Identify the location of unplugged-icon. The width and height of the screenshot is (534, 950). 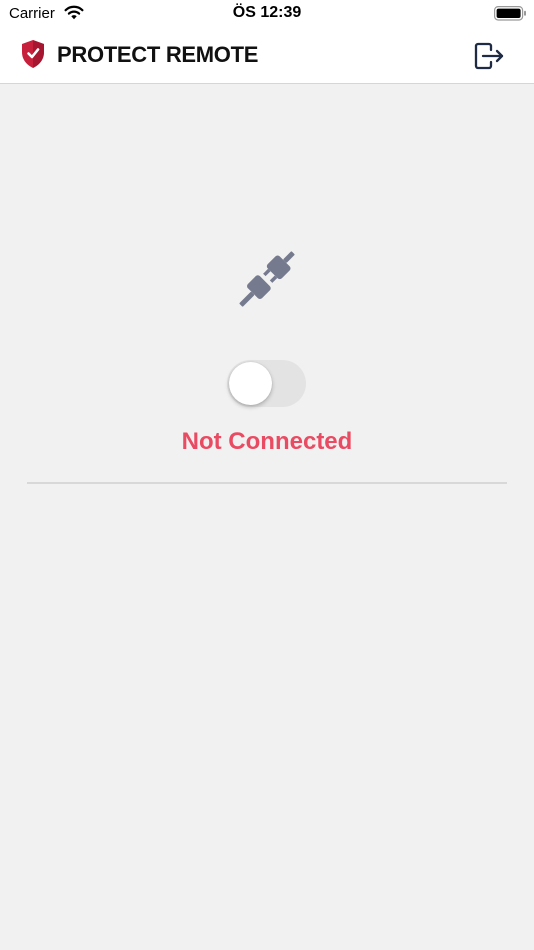
(267, 279).